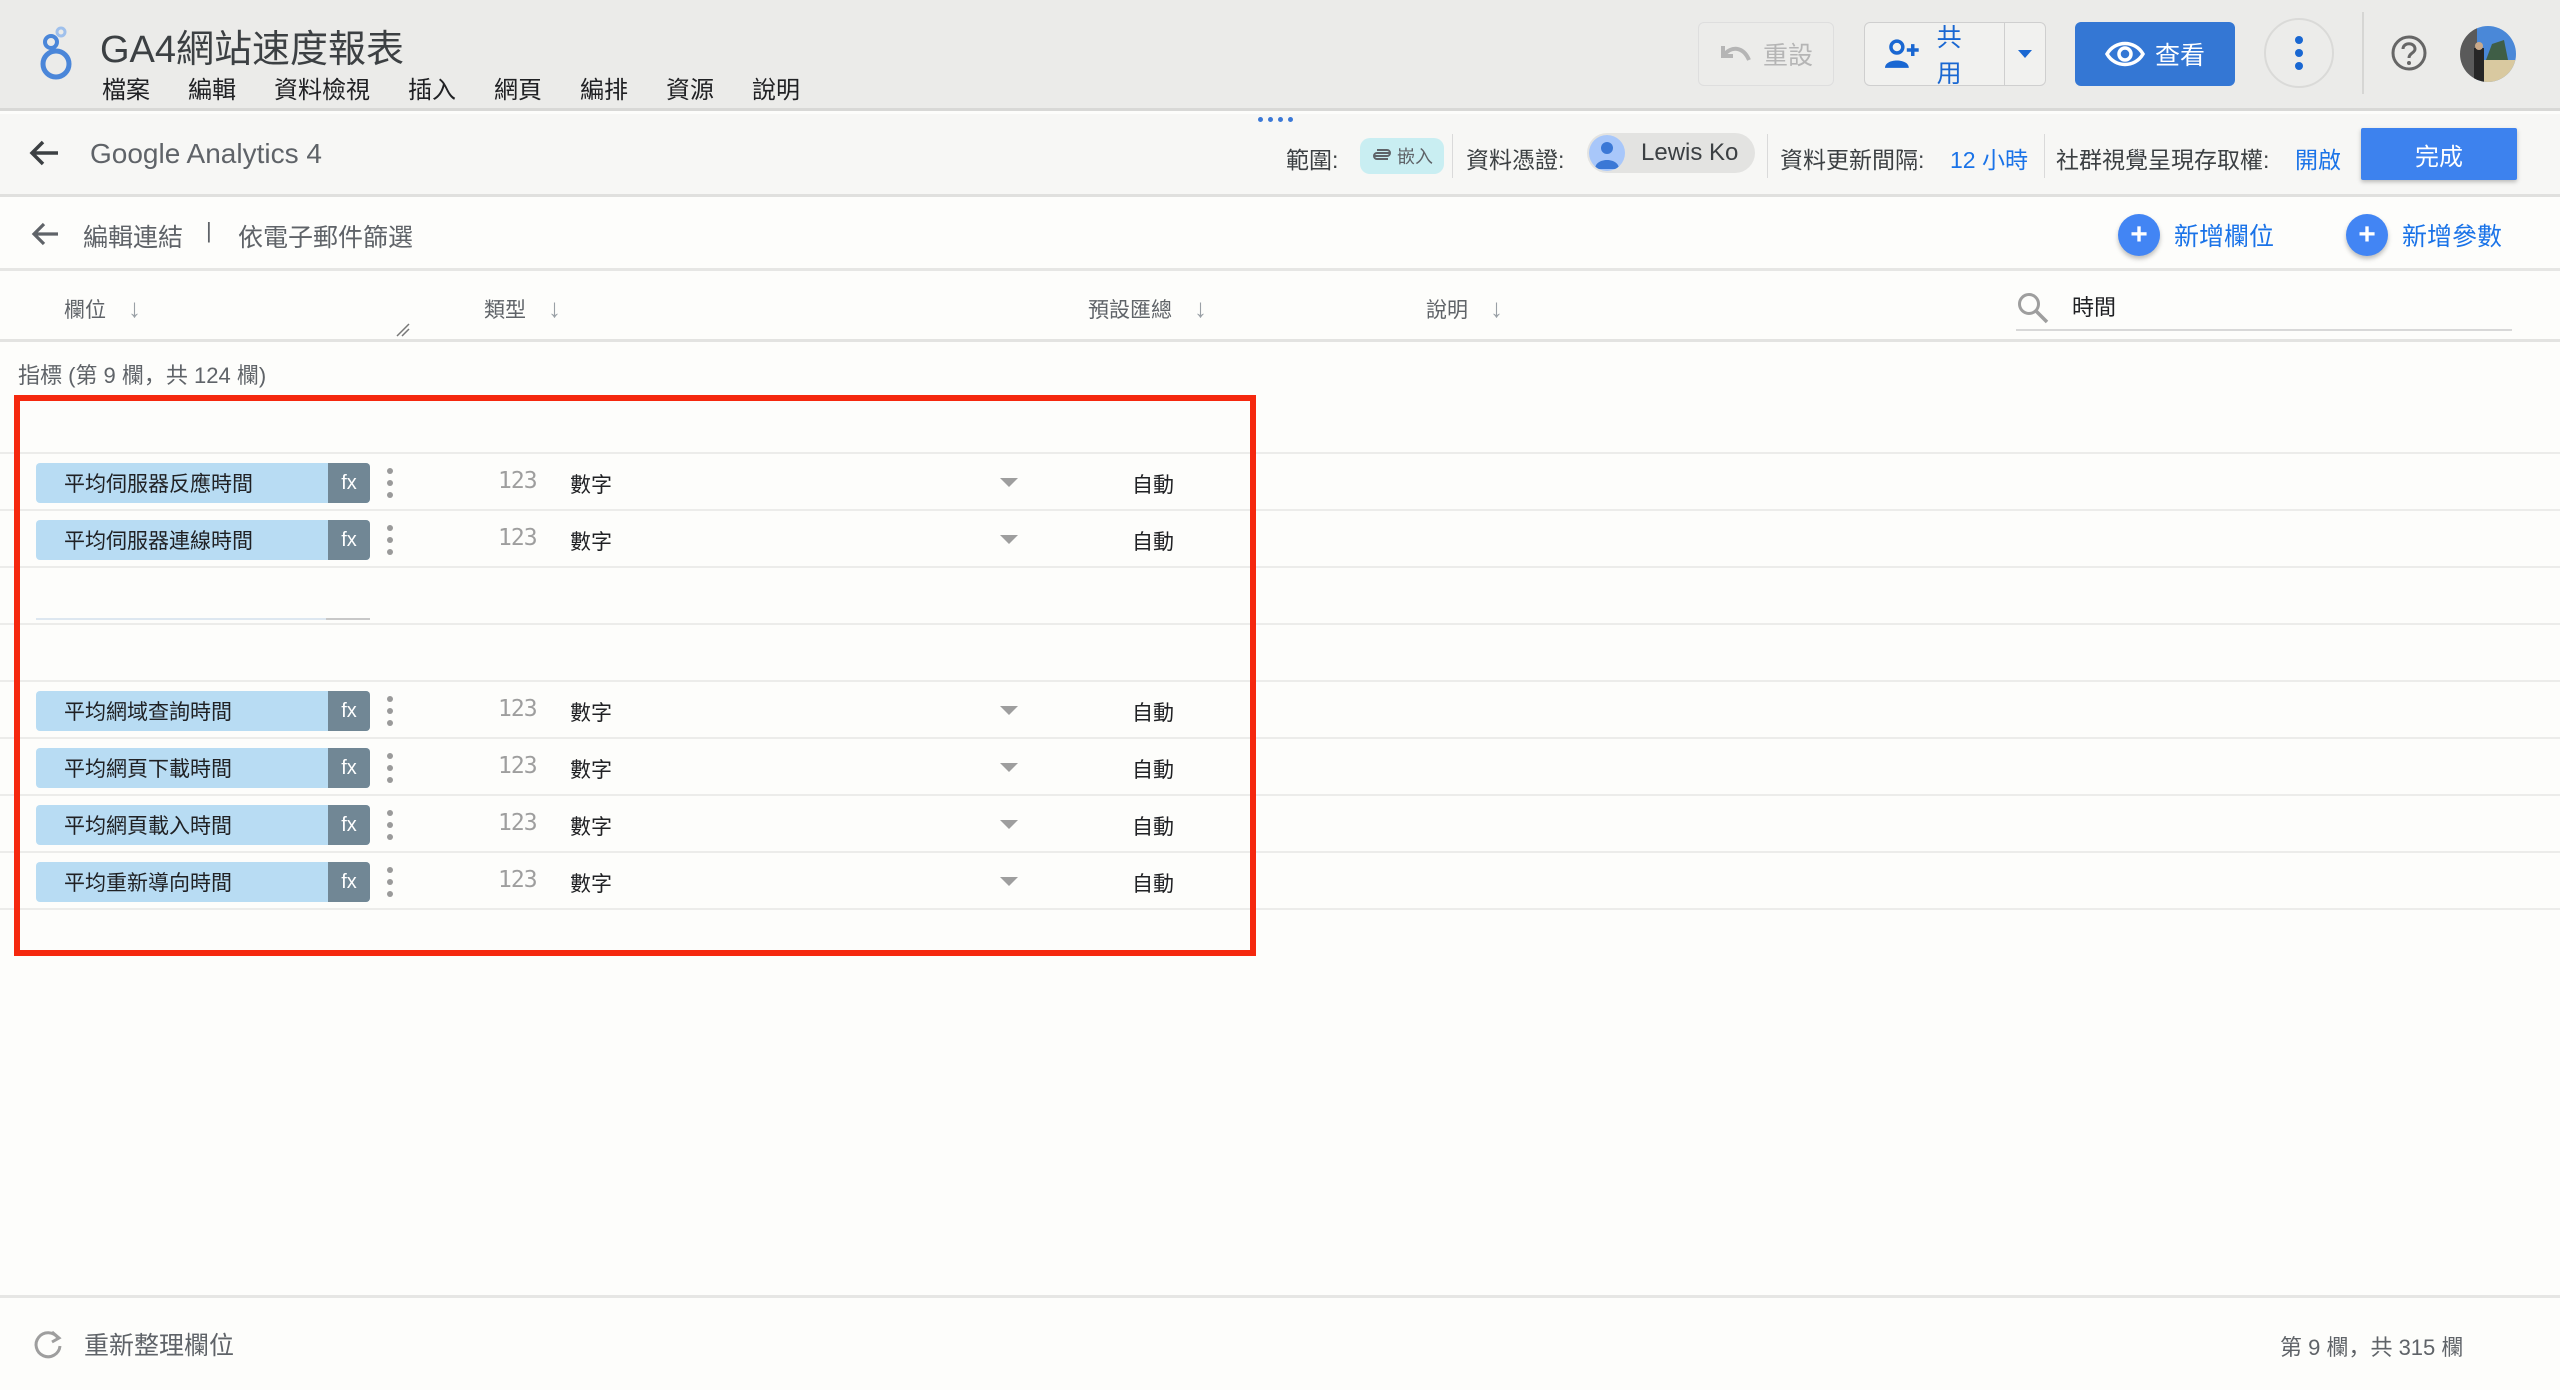 The image size is (2560, 1390). I want to click on report-title: GA4網站速度報表, so click(252, 45).